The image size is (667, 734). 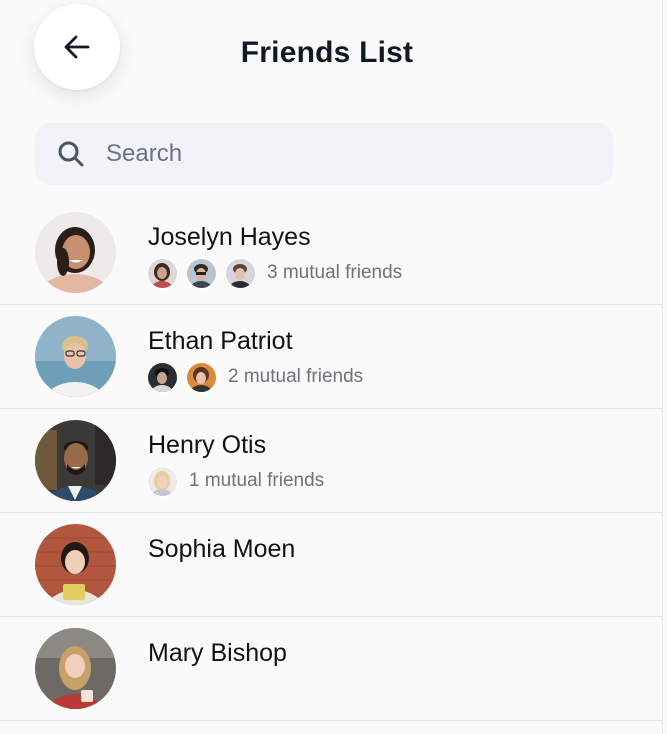 I want to click on friend-name: Sophia Moen, so click(x=222, y=549).